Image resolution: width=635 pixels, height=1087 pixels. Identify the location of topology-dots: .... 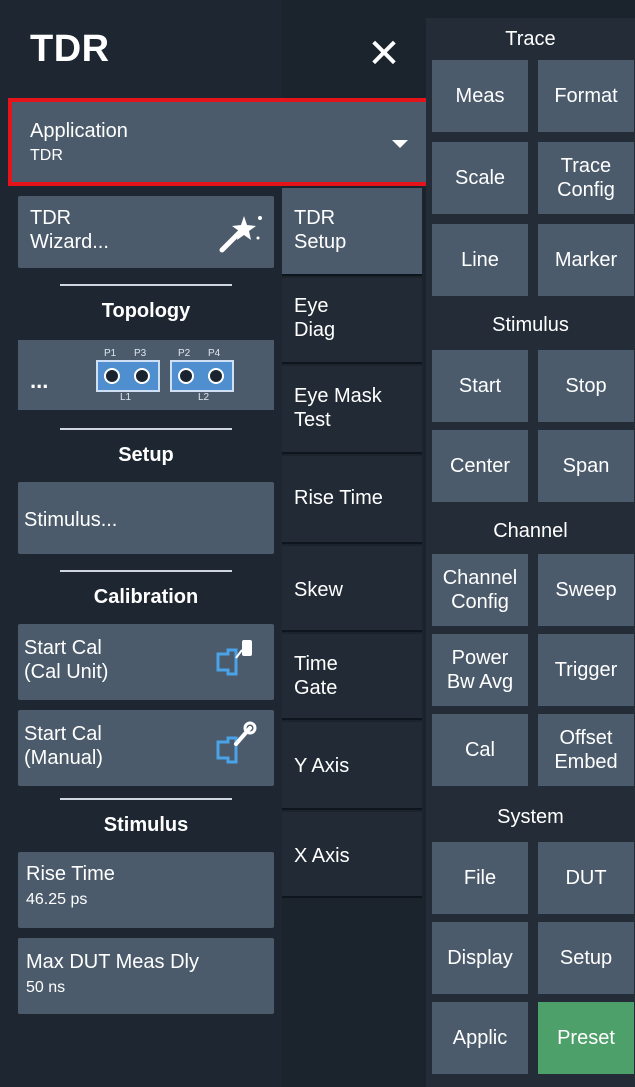
(39, 380).